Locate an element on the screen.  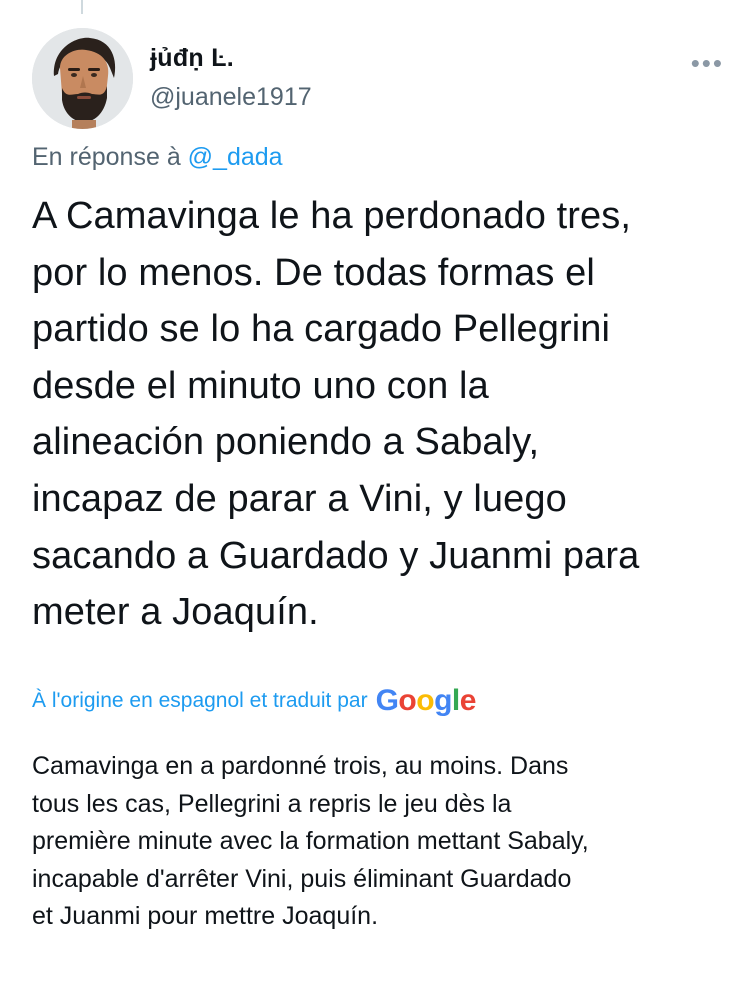
avatar-image is located at coordinates (82, 78).